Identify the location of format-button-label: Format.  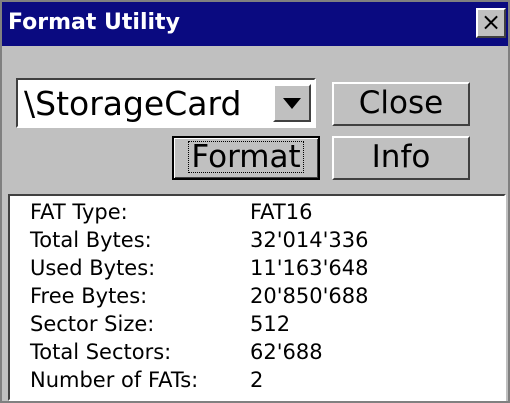
(246, 157).